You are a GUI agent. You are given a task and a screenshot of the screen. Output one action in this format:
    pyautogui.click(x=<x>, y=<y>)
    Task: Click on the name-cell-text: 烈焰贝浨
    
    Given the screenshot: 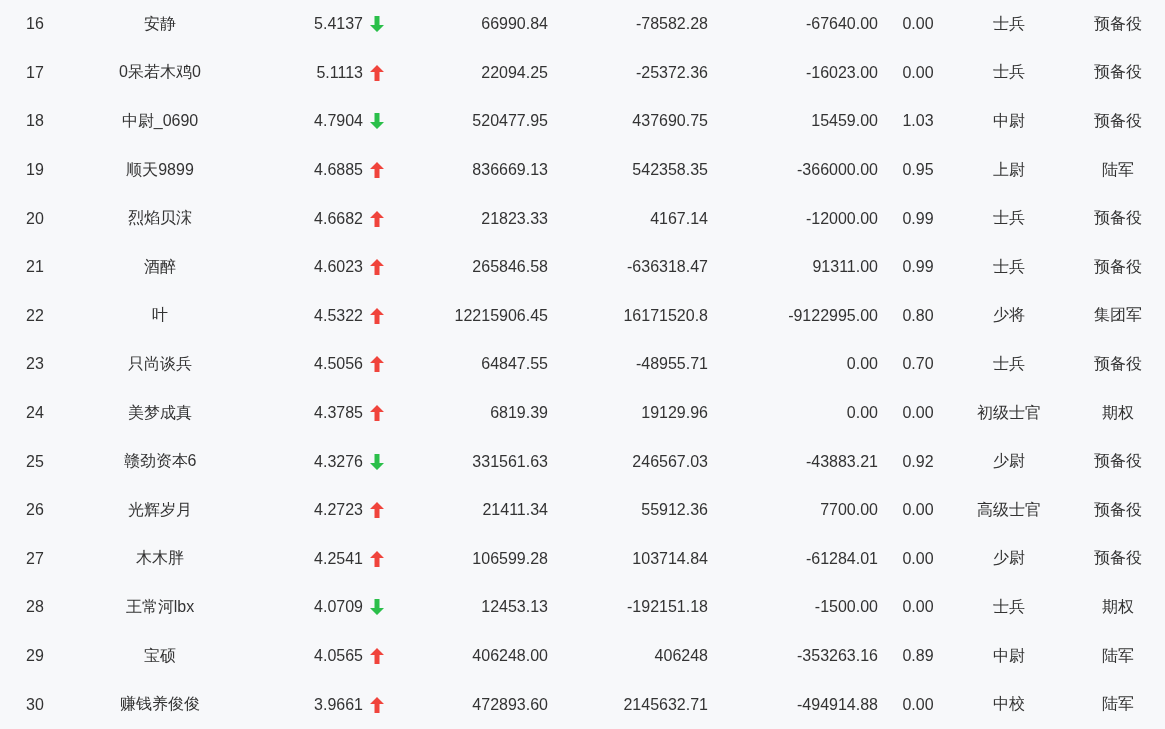 What is the action you would take?
    pyautogui.click(x=160, y=218)
    